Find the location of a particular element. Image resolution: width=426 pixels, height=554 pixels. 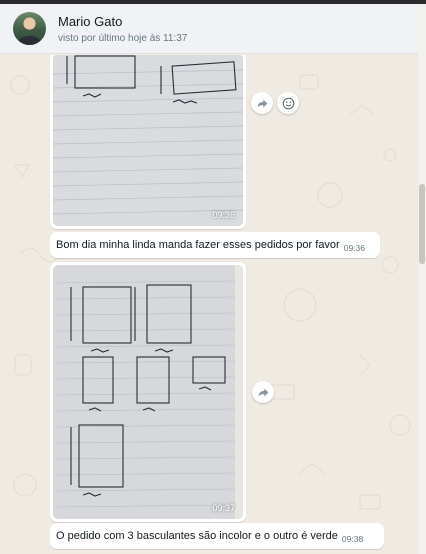

emoji-icon is located at coordinates (288, 103).